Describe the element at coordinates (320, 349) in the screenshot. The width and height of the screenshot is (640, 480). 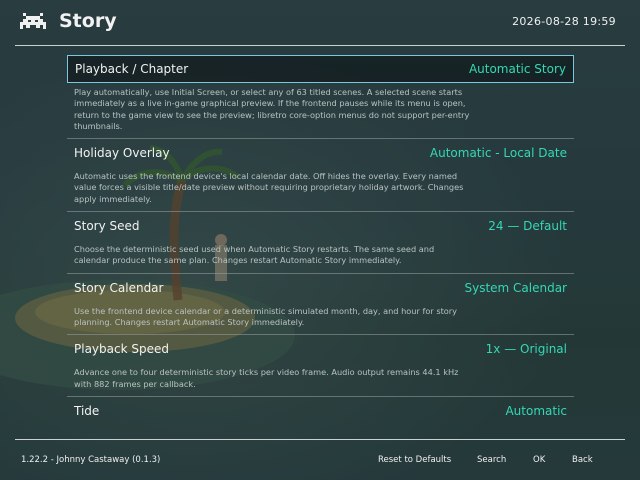
I see `setting-row-playback-speed: Playback Speed 1x — Original` at that location.